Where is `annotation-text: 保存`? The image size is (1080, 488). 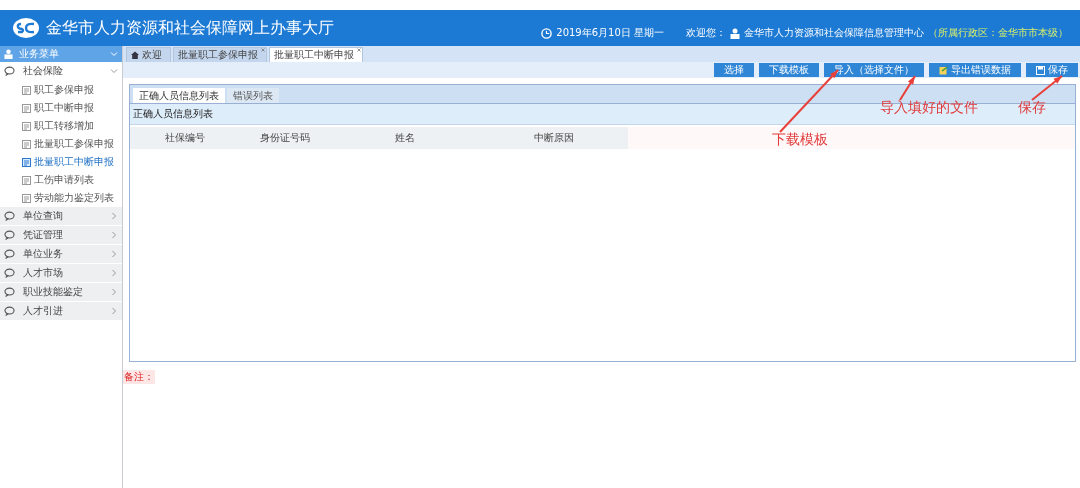 annotation-text: 保存 is located at coordinates (1032, 108).